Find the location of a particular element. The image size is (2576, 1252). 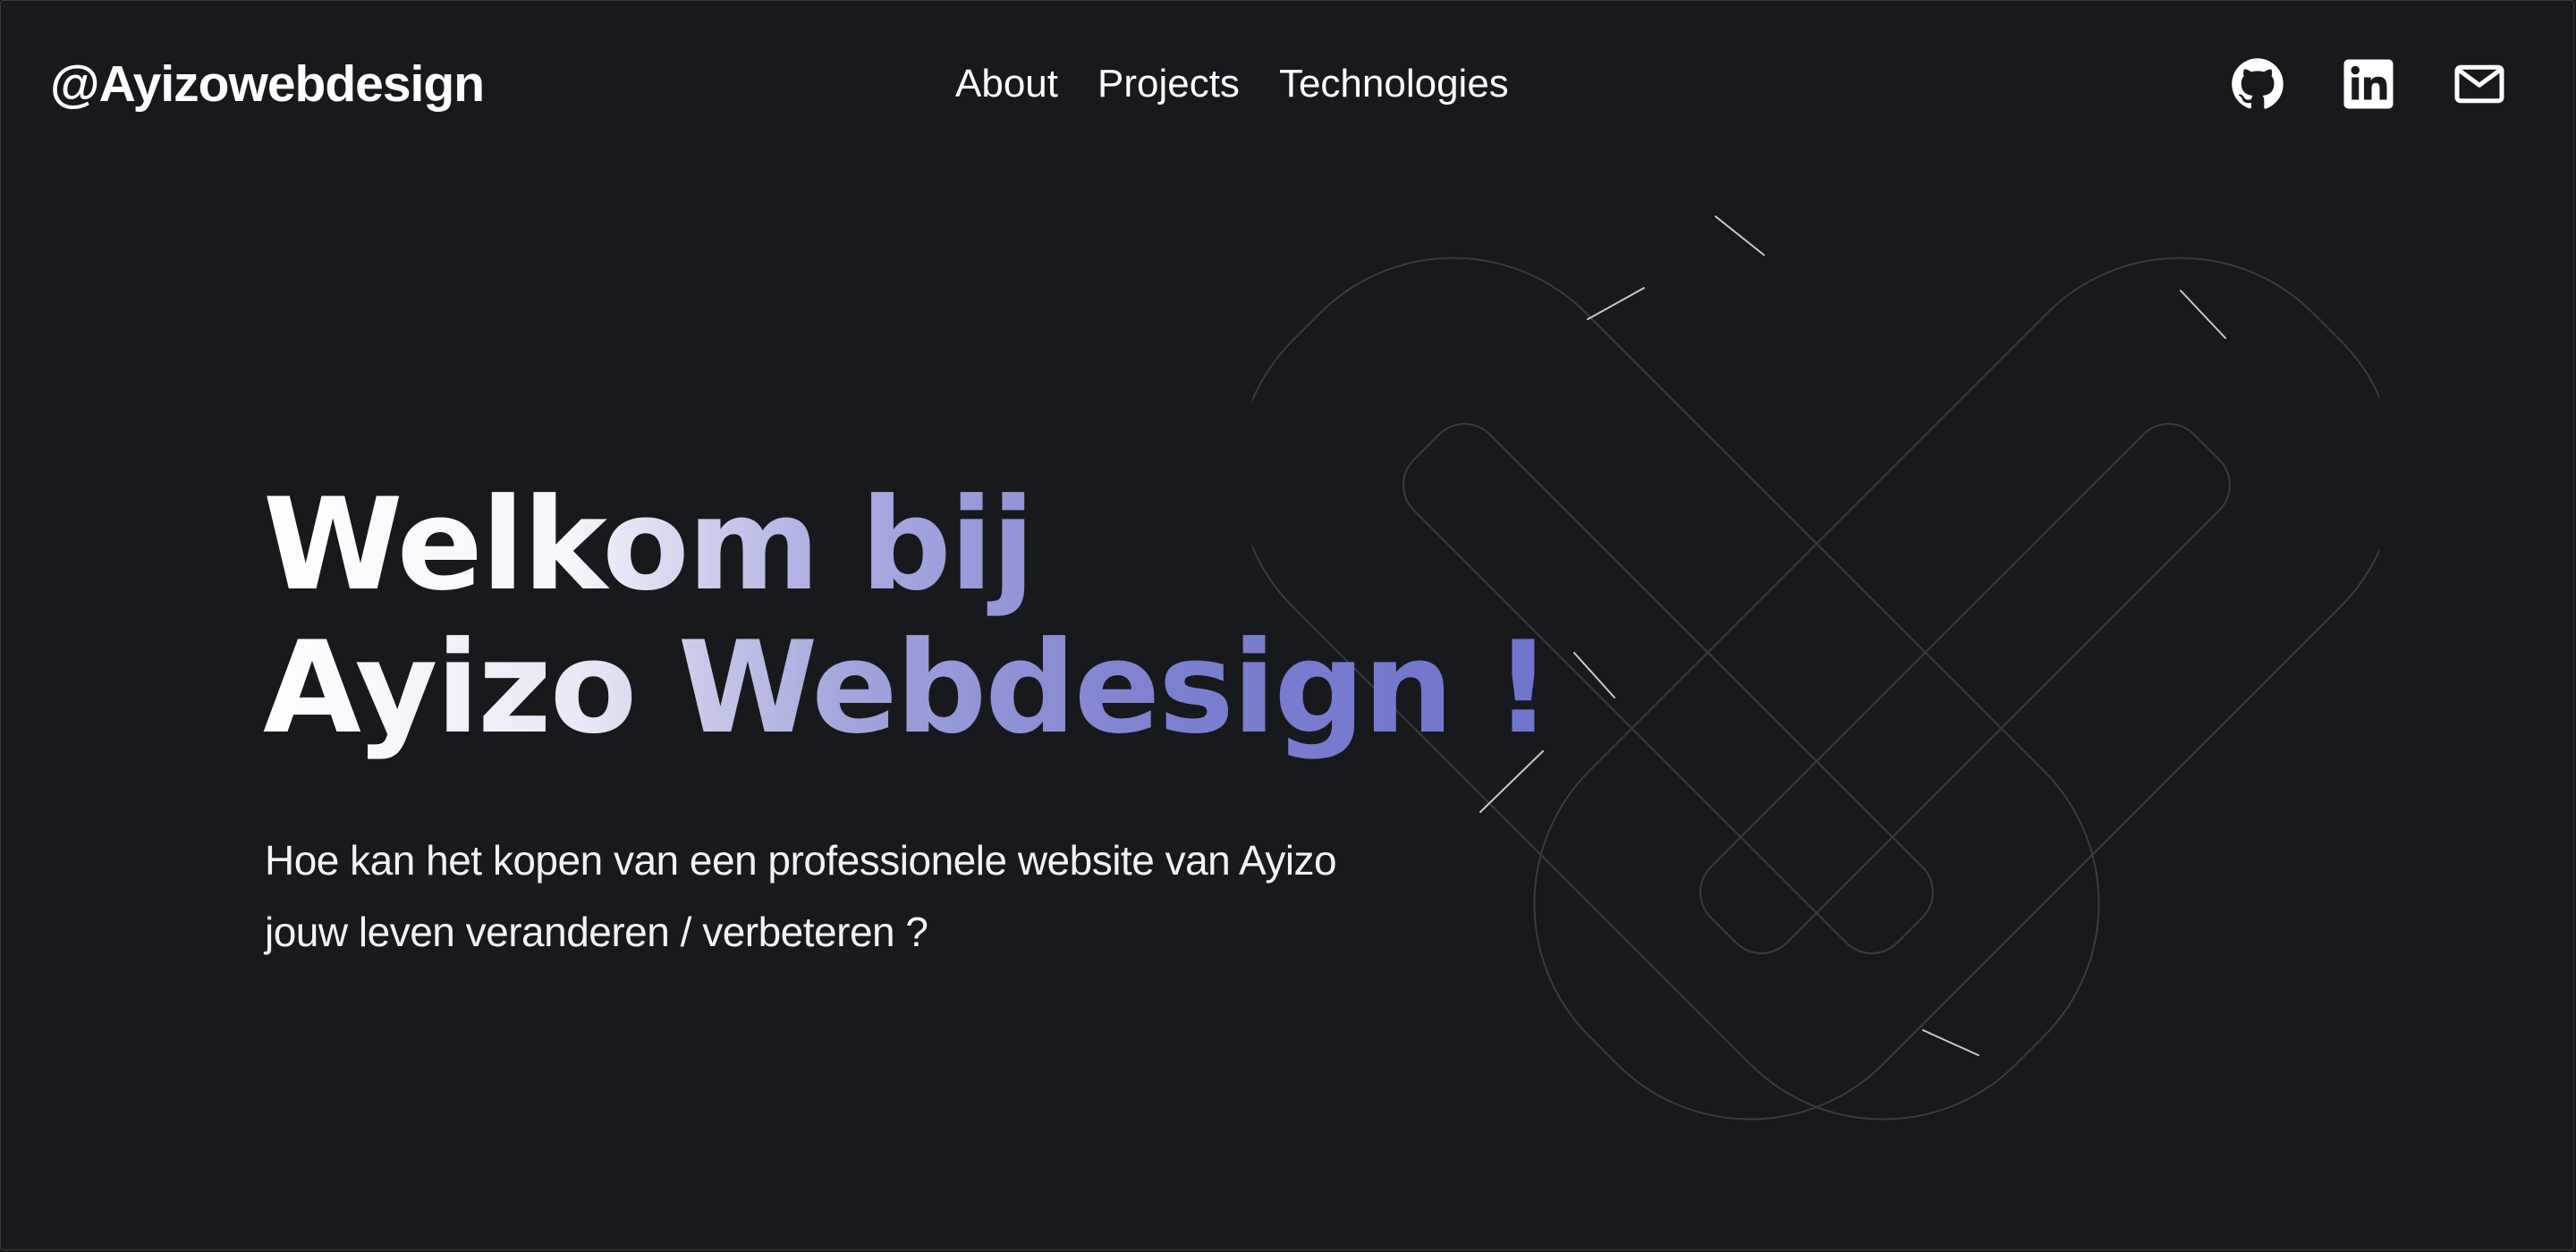

hero-title-line-1: Welkom bij is located at coordinates (906, 545).